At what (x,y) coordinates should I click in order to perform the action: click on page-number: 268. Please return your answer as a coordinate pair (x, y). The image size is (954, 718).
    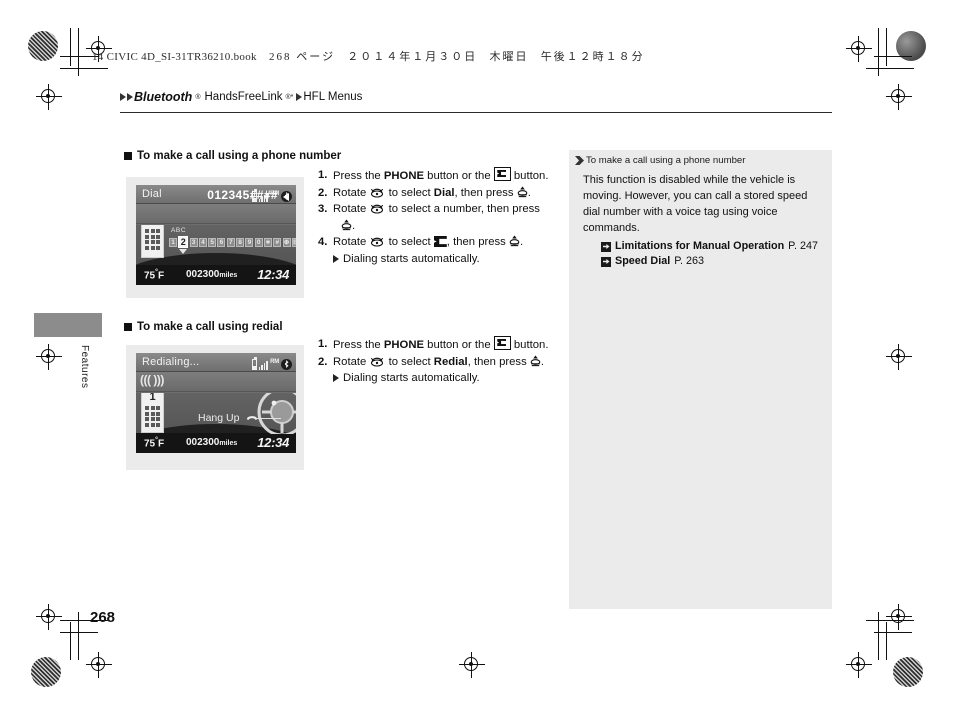
    Looking at the image, I should click on (103, 617).